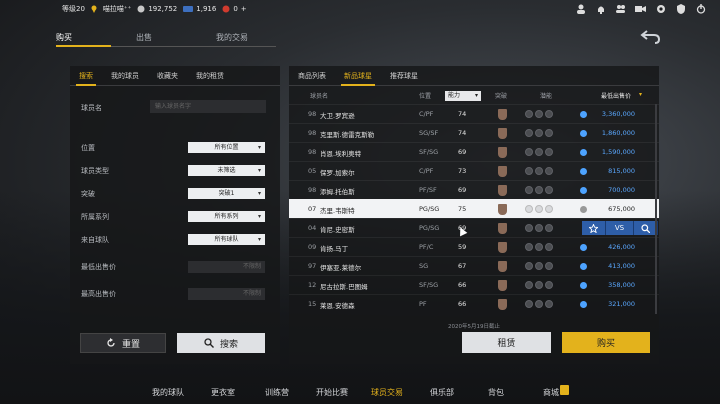 The image size is (720, 404). Describe the element at coordinates (474, 208) in the screenshot. I see `table-row: 07 杰里.韦斯特 PG/SG 75 675,000` at that location.